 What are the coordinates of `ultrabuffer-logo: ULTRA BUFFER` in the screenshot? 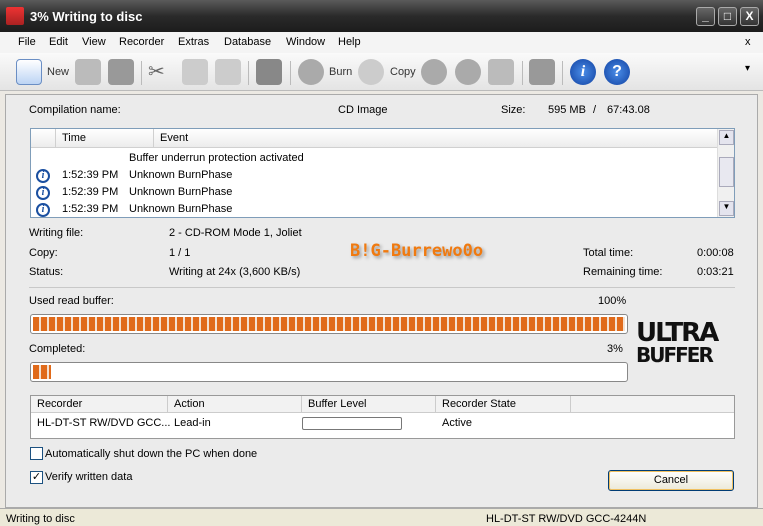 It's located at (677, 342).